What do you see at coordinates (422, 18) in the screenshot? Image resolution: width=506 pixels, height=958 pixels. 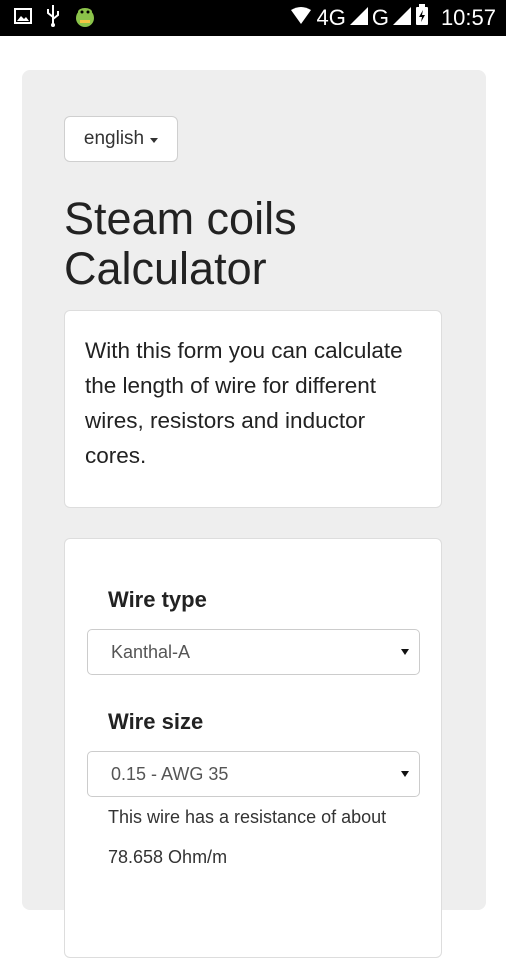 I see `battery-charging-icon` at bounding box center [422, 18].